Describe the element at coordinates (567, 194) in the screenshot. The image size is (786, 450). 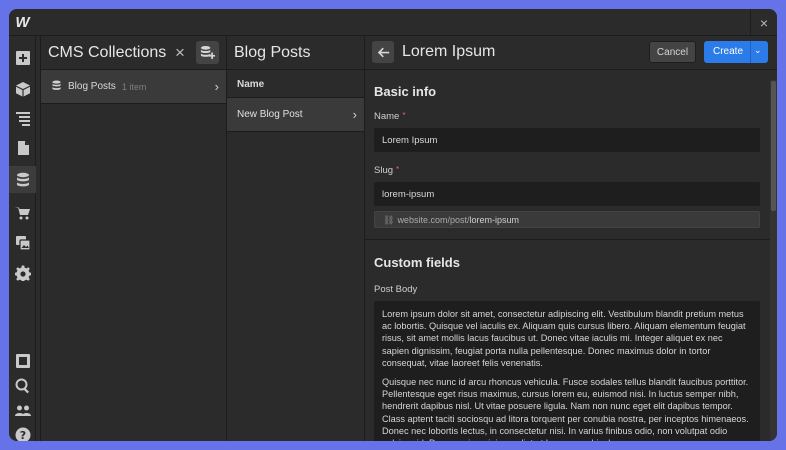
I see `slug-field: lorem-ipsum` at that location.